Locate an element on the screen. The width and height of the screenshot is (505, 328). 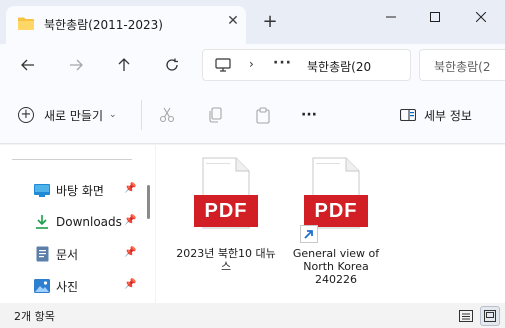
copy-button is located at coordinates (215, 115).